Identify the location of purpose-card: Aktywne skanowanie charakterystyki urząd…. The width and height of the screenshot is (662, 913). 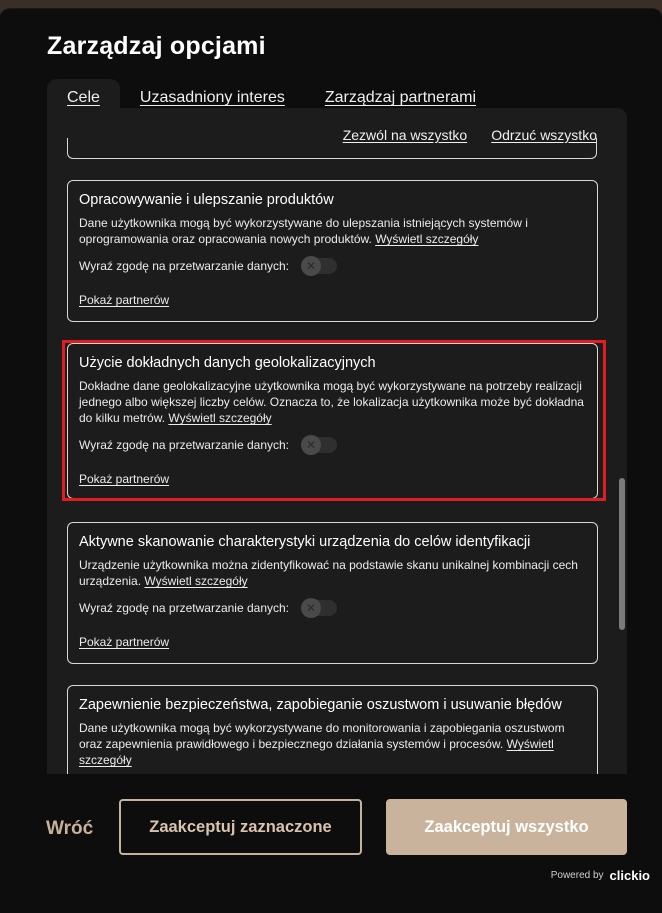
(332, 593).